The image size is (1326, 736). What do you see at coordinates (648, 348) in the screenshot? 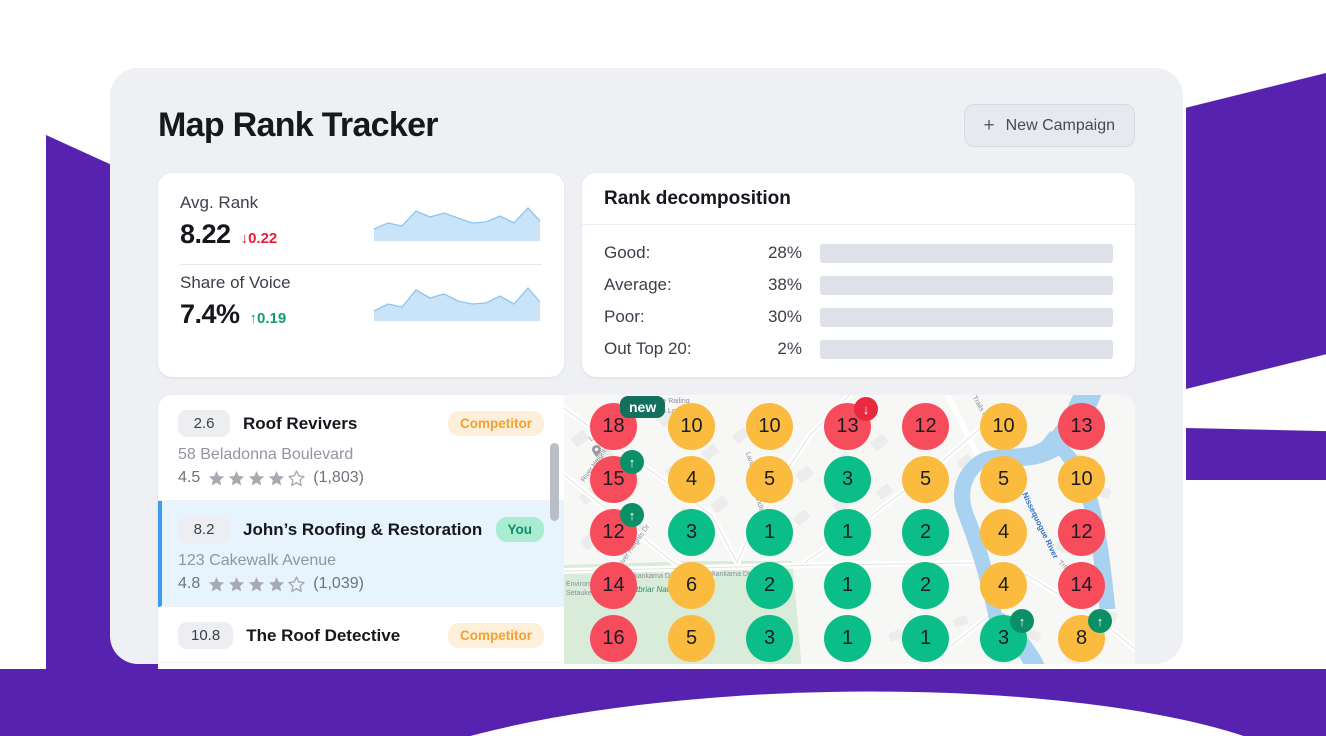
I see `rank-row-label: Out Top 20:` at bounding box center [648, 348].